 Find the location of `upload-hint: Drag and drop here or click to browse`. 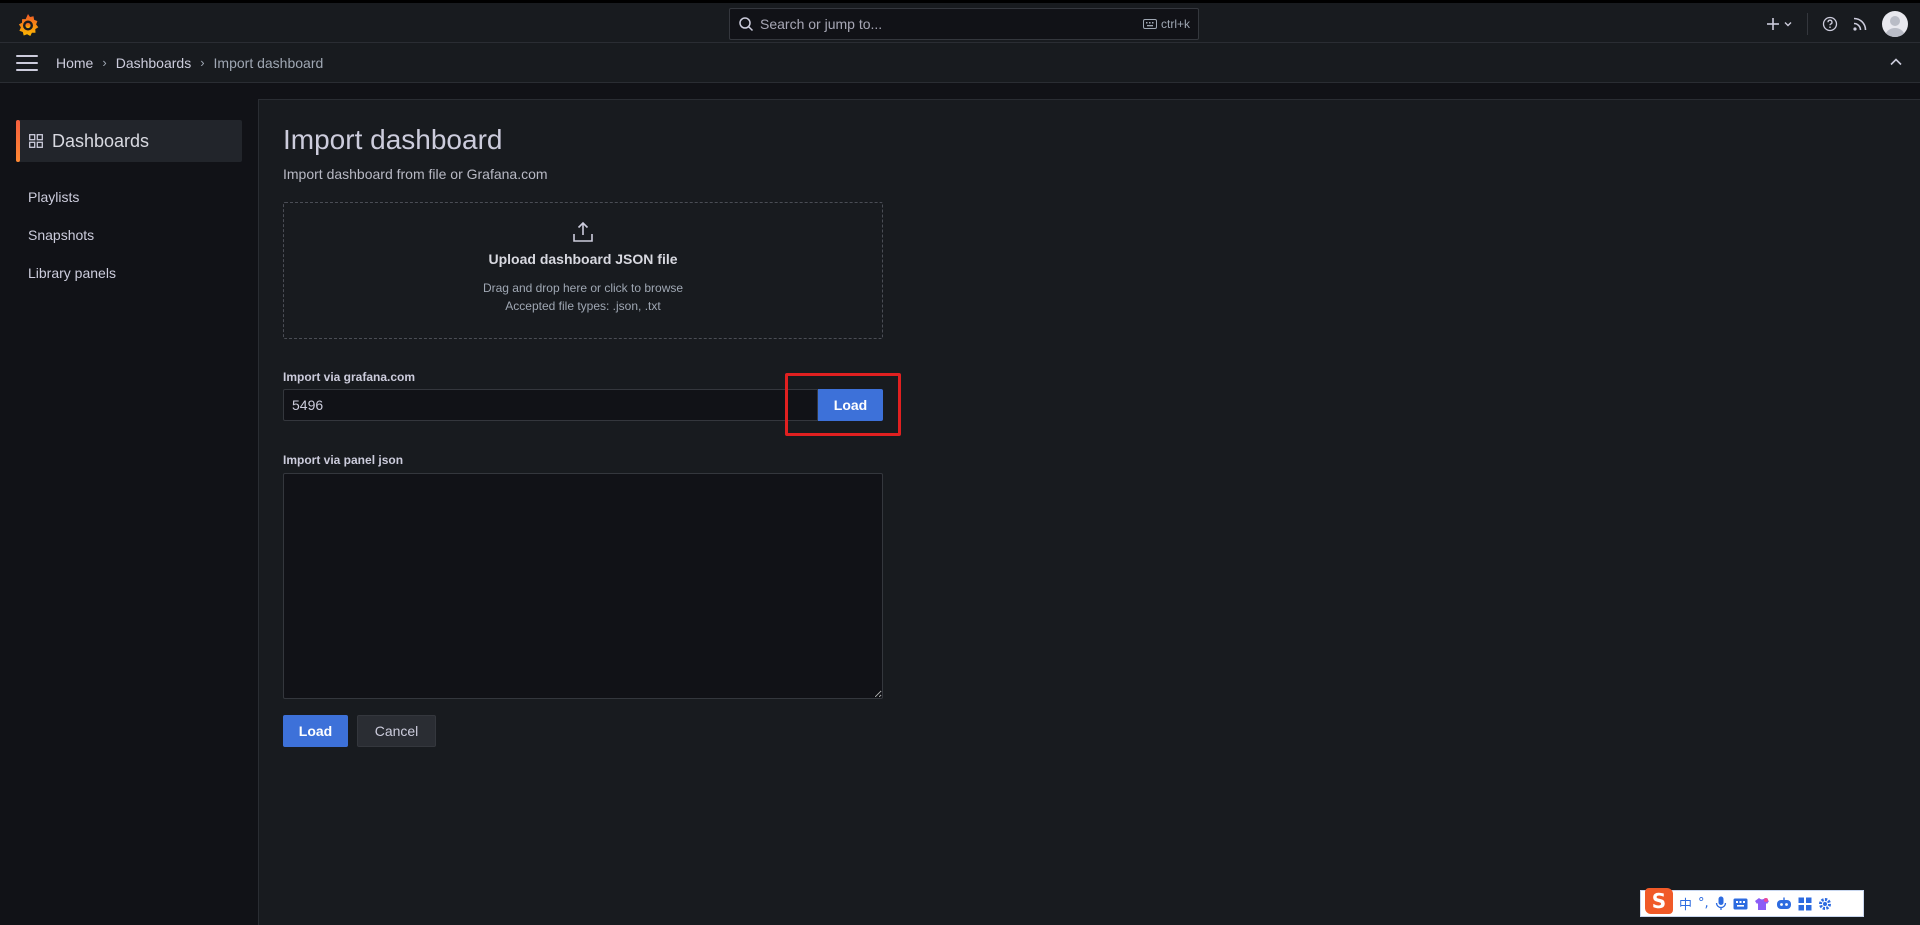

upload-hint: Drag and drop here or click to browse is located at coordinates (583, 288).